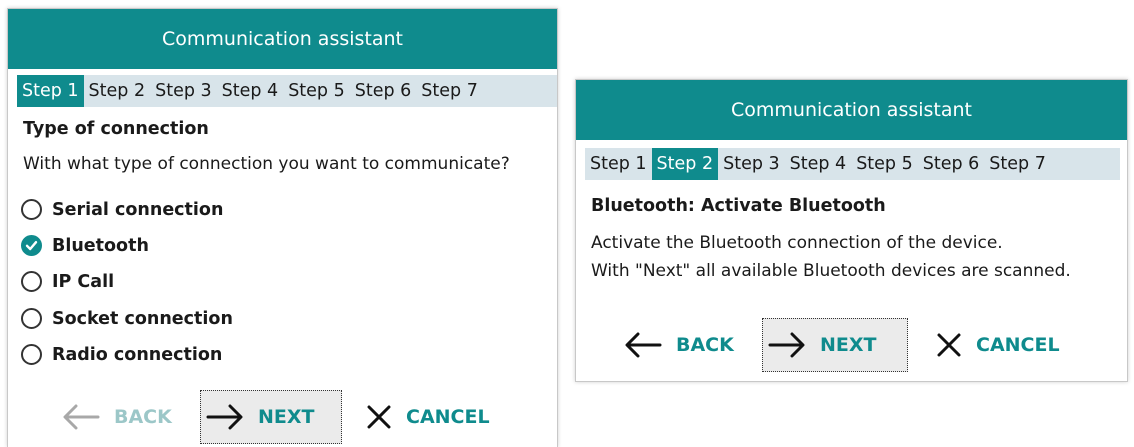 The height and width of the screenshot is (447, 1134). Describe the element at coordinates (137, 354) in the screenshot. I see `option-label: Radio connection` at that location.